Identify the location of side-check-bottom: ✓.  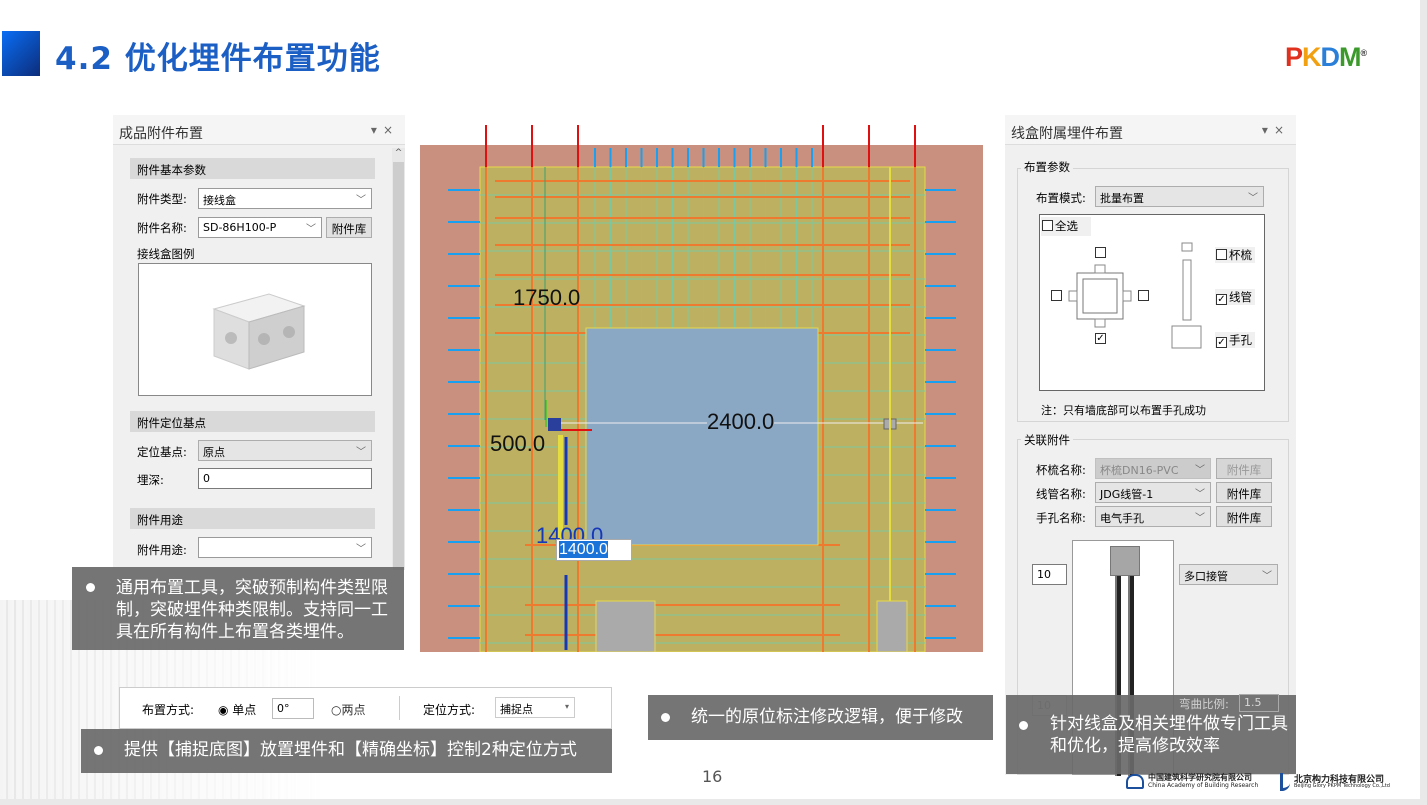
(1100, 338).